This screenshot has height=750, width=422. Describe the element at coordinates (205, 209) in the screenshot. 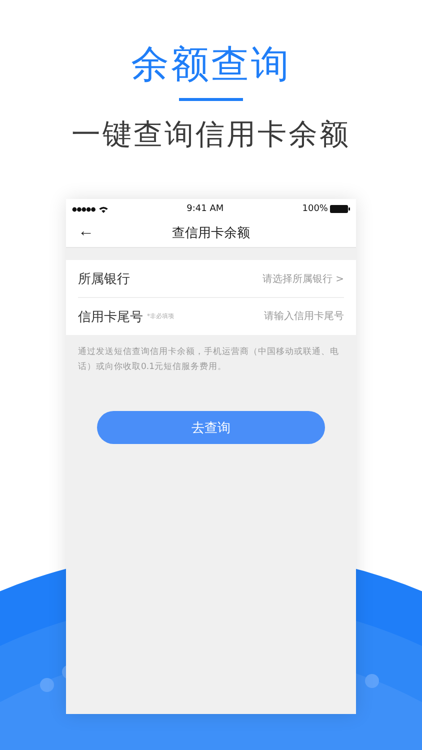

I see `status-time: 9:41 AM` at that location.